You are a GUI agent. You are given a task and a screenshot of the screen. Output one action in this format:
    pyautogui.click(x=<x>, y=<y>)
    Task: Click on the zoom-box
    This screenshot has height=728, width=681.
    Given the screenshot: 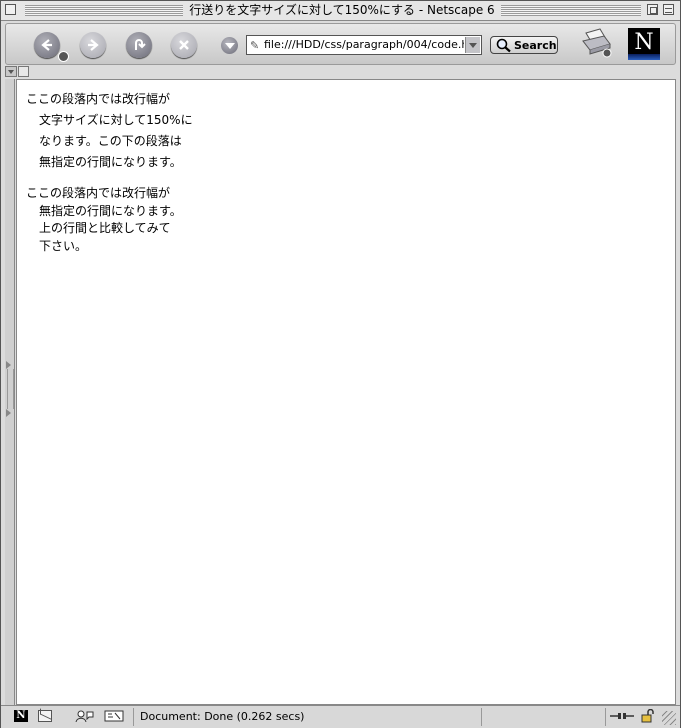 What is the action you would take?
    pyautogui.click(x=652, y=9)
    